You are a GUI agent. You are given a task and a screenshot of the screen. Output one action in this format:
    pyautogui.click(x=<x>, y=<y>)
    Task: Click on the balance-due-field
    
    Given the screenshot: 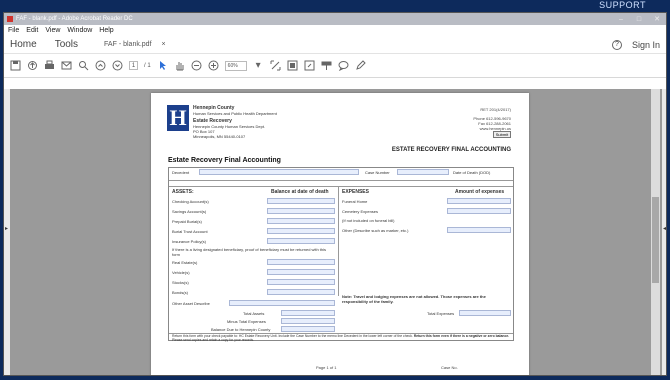 What is the action you would take?
    pyautogui.click(x=308, y=329)
    